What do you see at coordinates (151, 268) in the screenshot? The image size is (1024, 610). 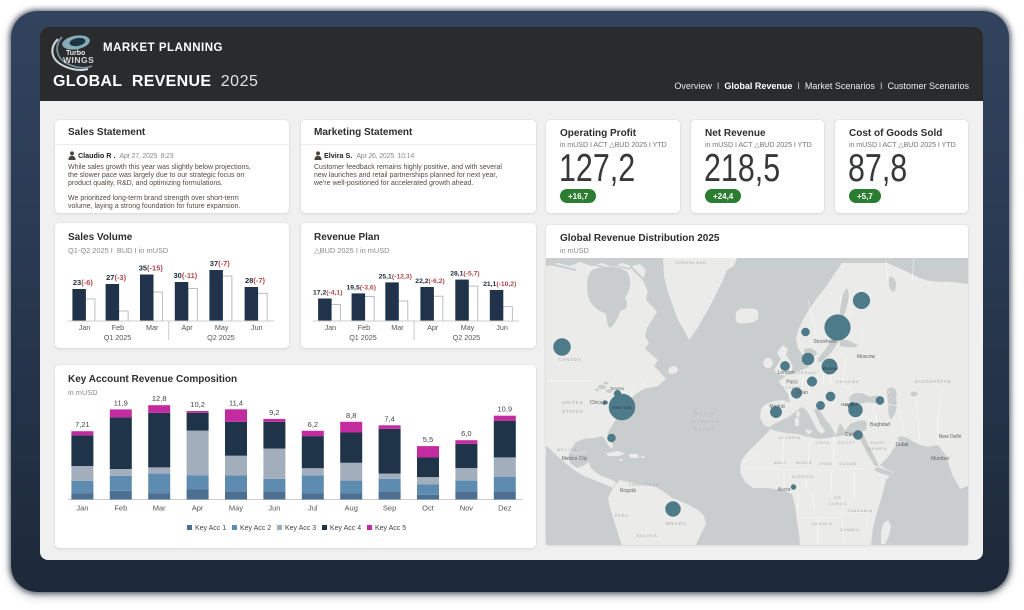 I see `svg-text: 35(-15)` at bounding box center [151, 268].